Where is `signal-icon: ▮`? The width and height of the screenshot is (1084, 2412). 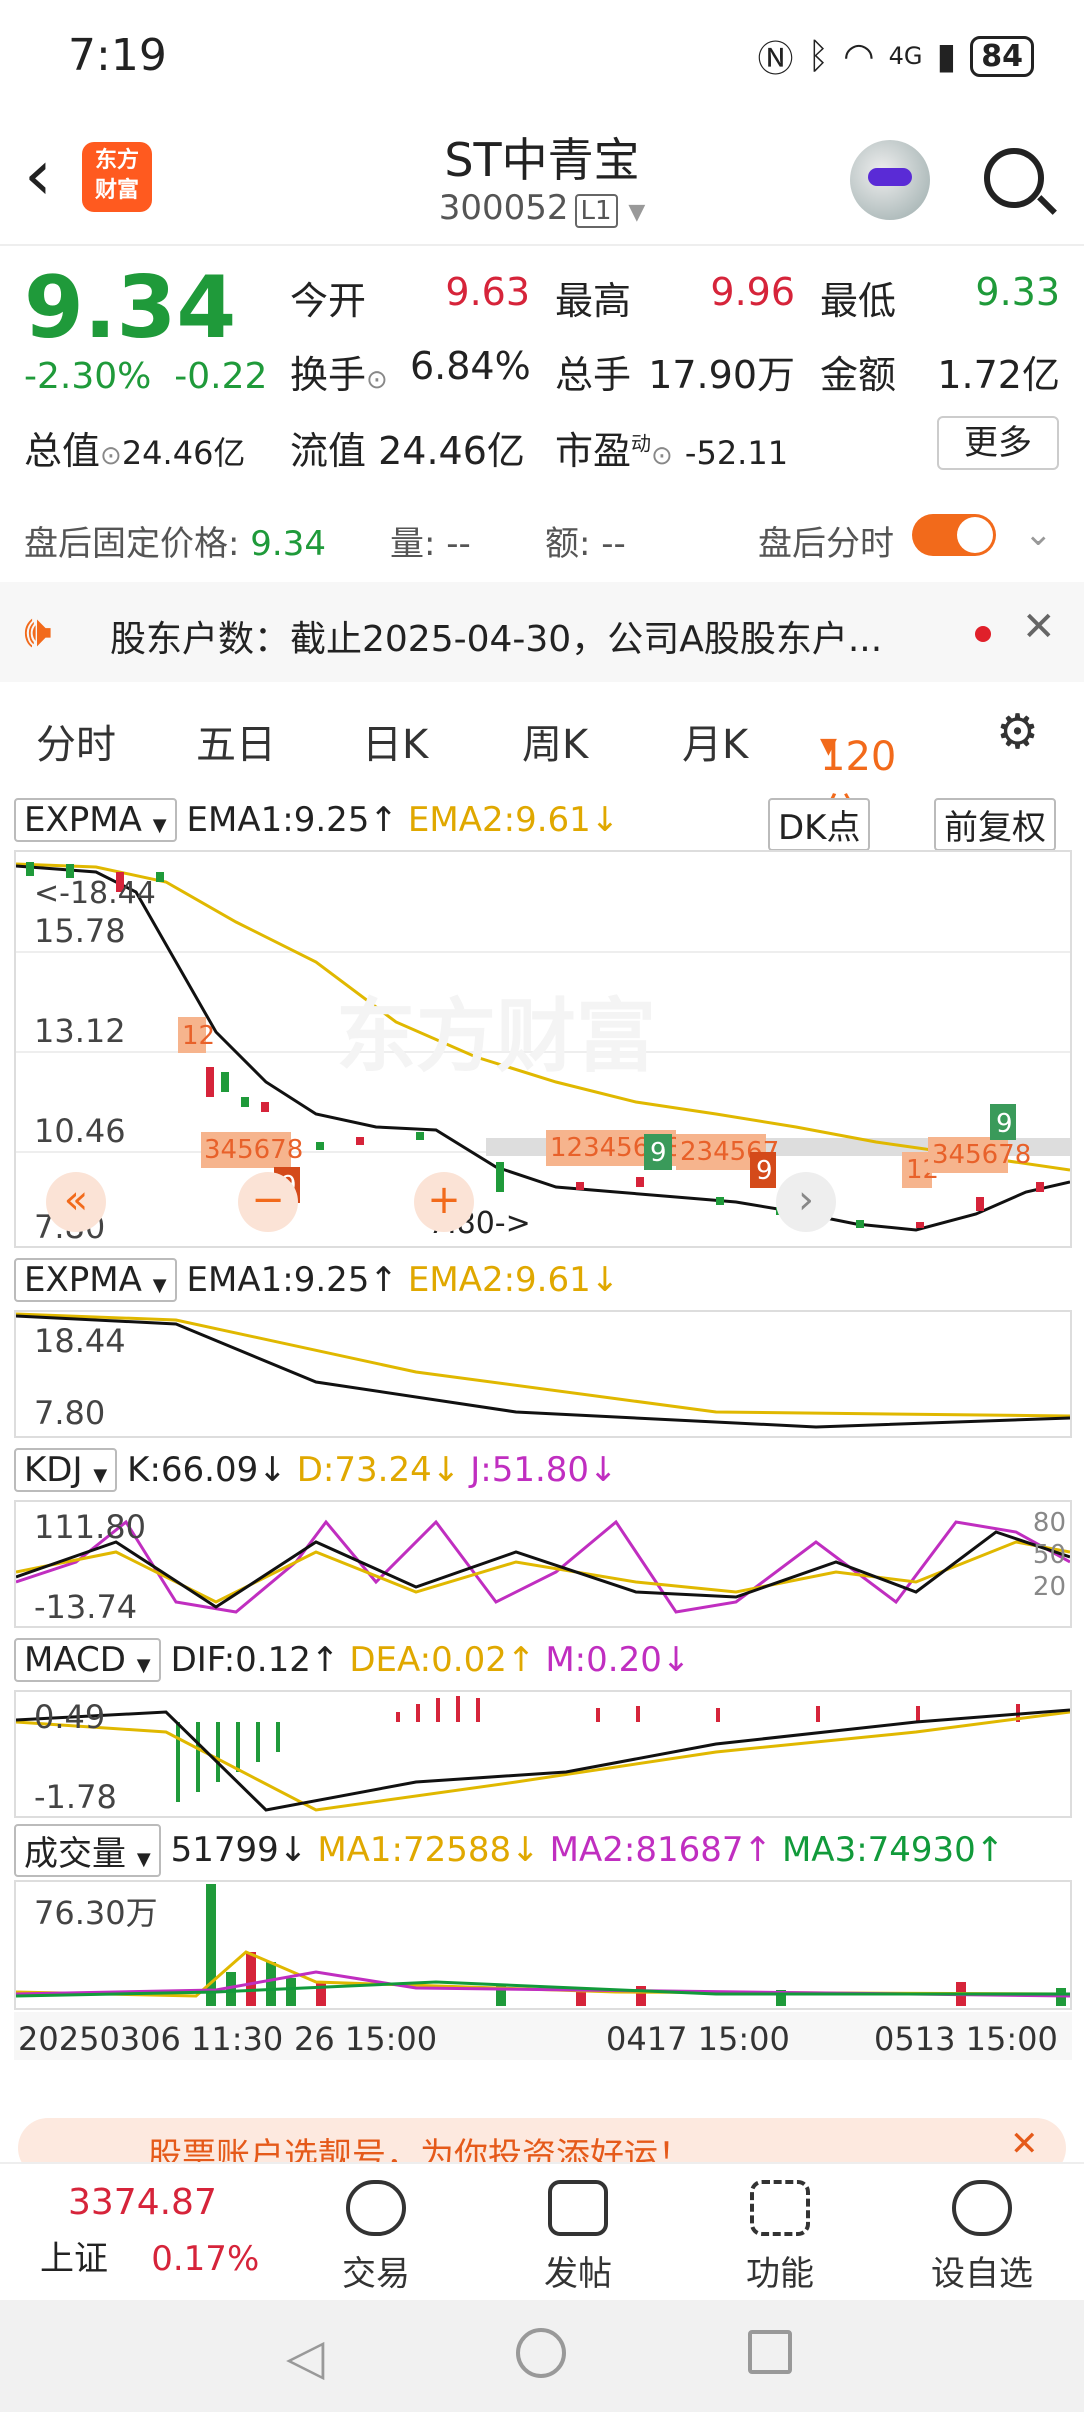
signal-icon: ▮ is located at coordinates (946, 56).